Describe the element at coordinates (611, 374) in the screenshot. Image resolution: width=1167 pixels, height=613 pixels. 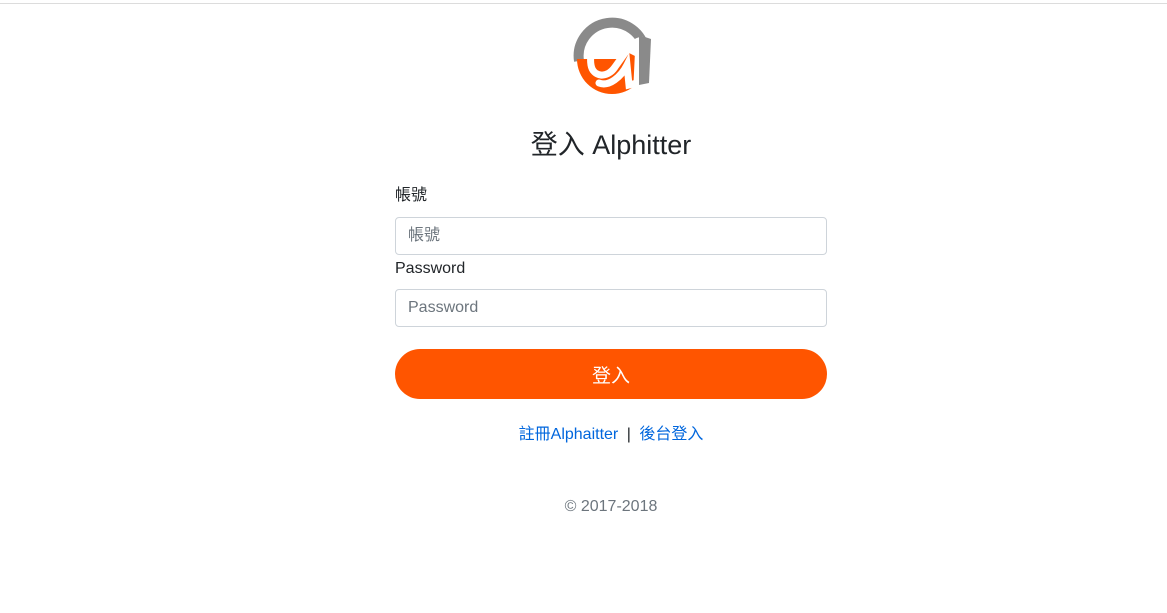
I see `login-button: 登入` at that location.